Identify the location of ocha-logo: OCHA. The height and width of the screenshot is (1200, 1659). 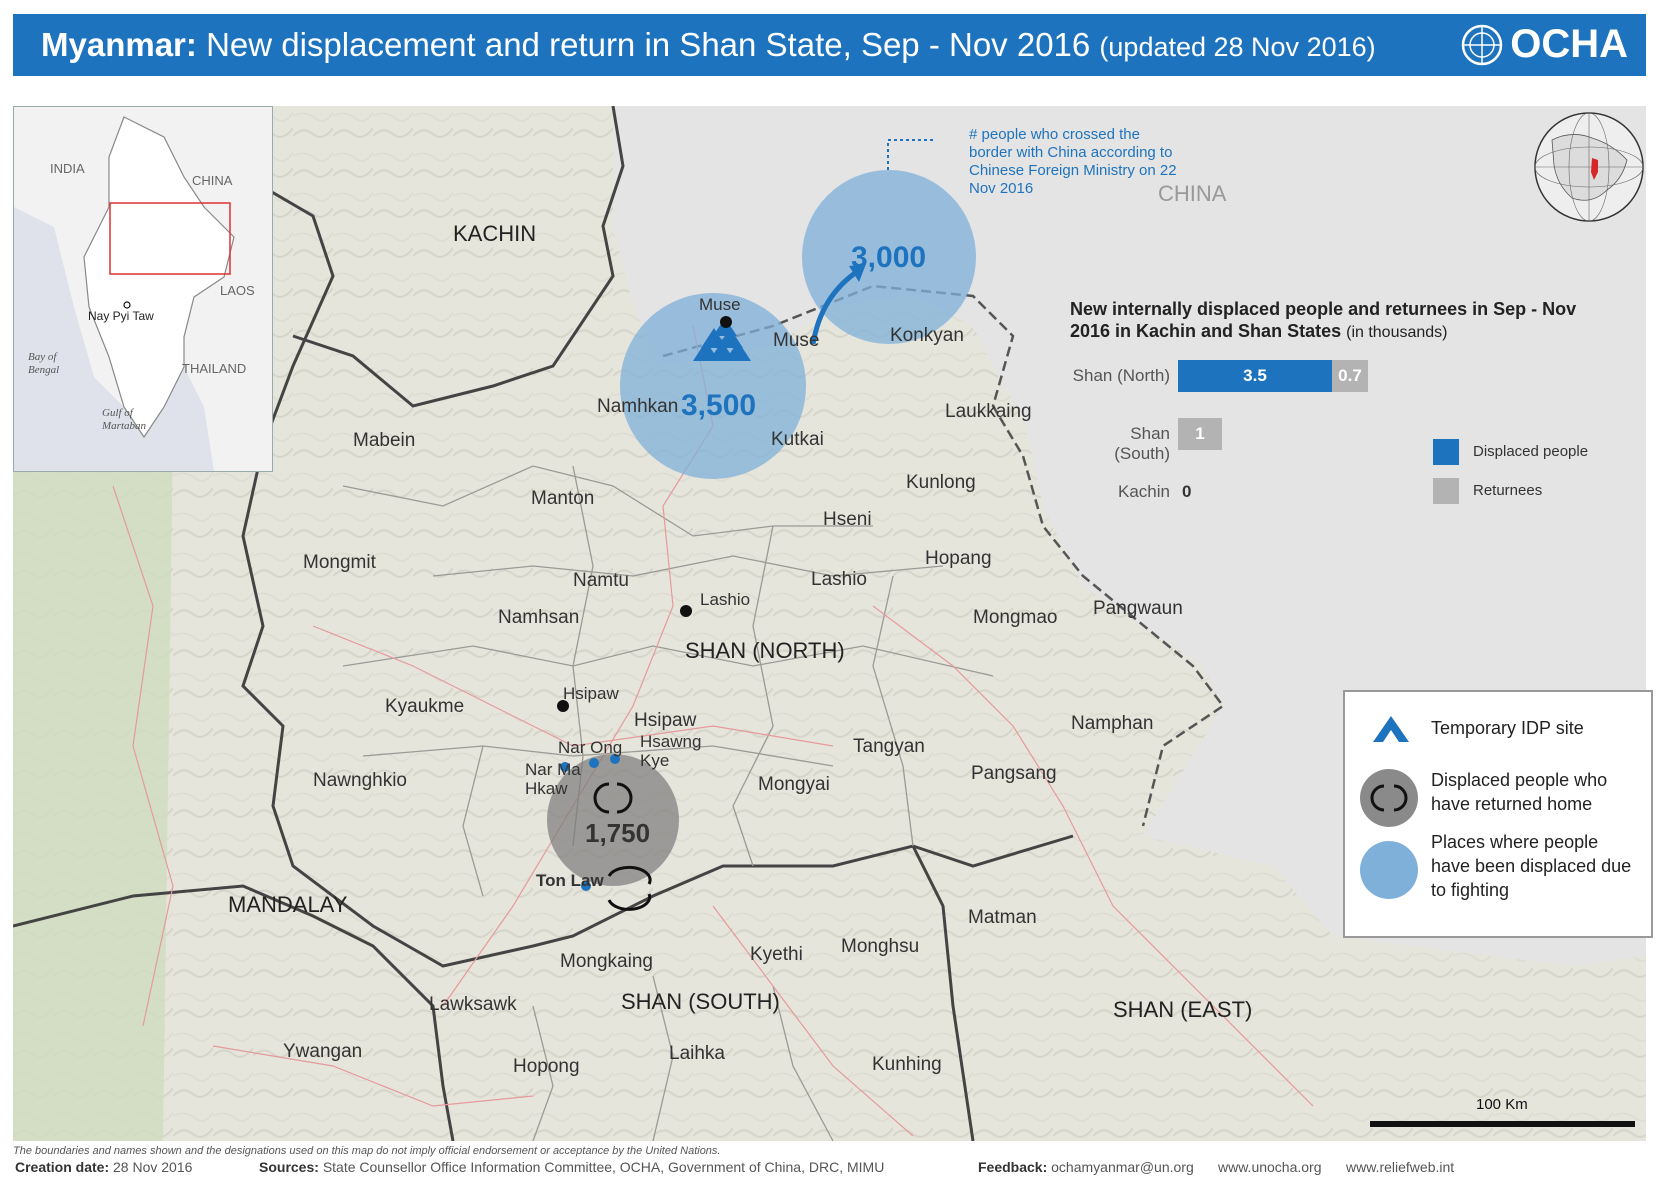
(1544, 44).